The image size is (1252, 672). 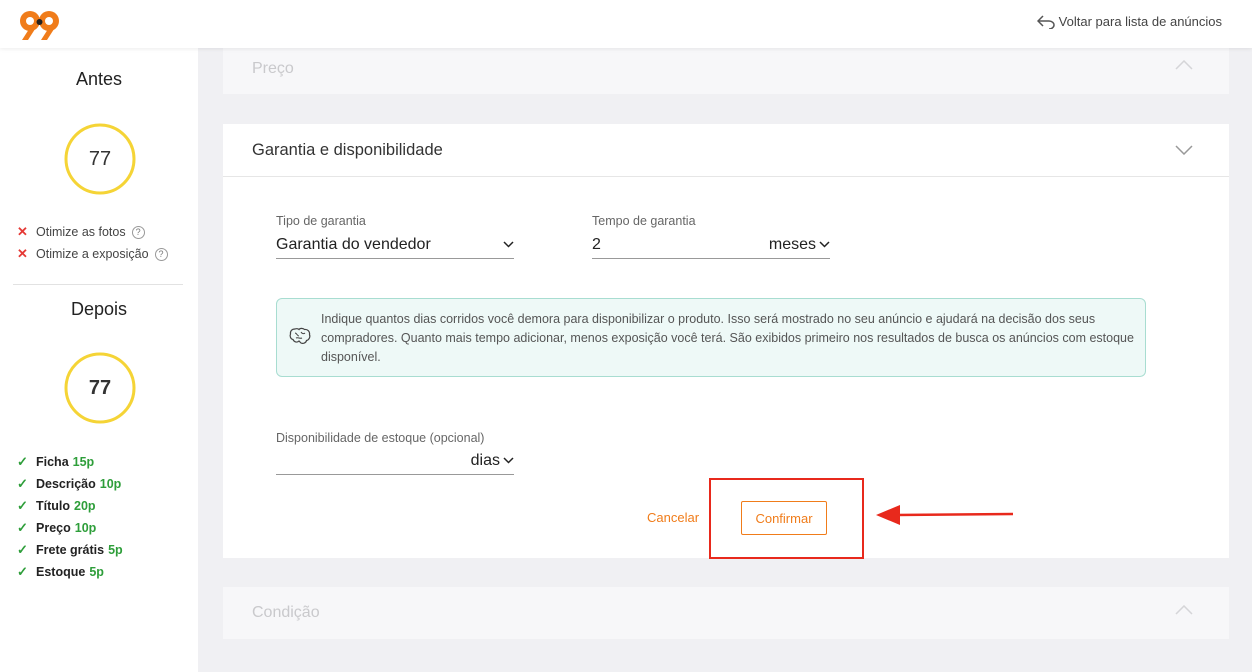 What do you see at coordinates (321, 221) in the screenshot?
I see `warranty-type-label: Tipo de garantia` at bounding box center [321, 221].